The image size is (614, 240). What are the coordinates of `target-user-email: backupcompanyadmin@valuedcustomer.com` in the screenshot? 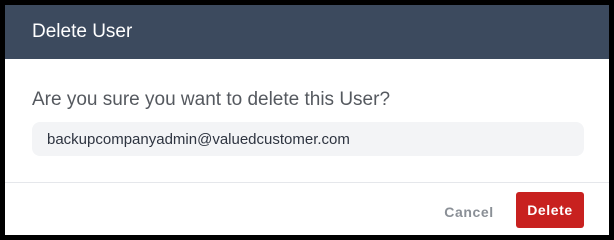 It's located at (198, 139).